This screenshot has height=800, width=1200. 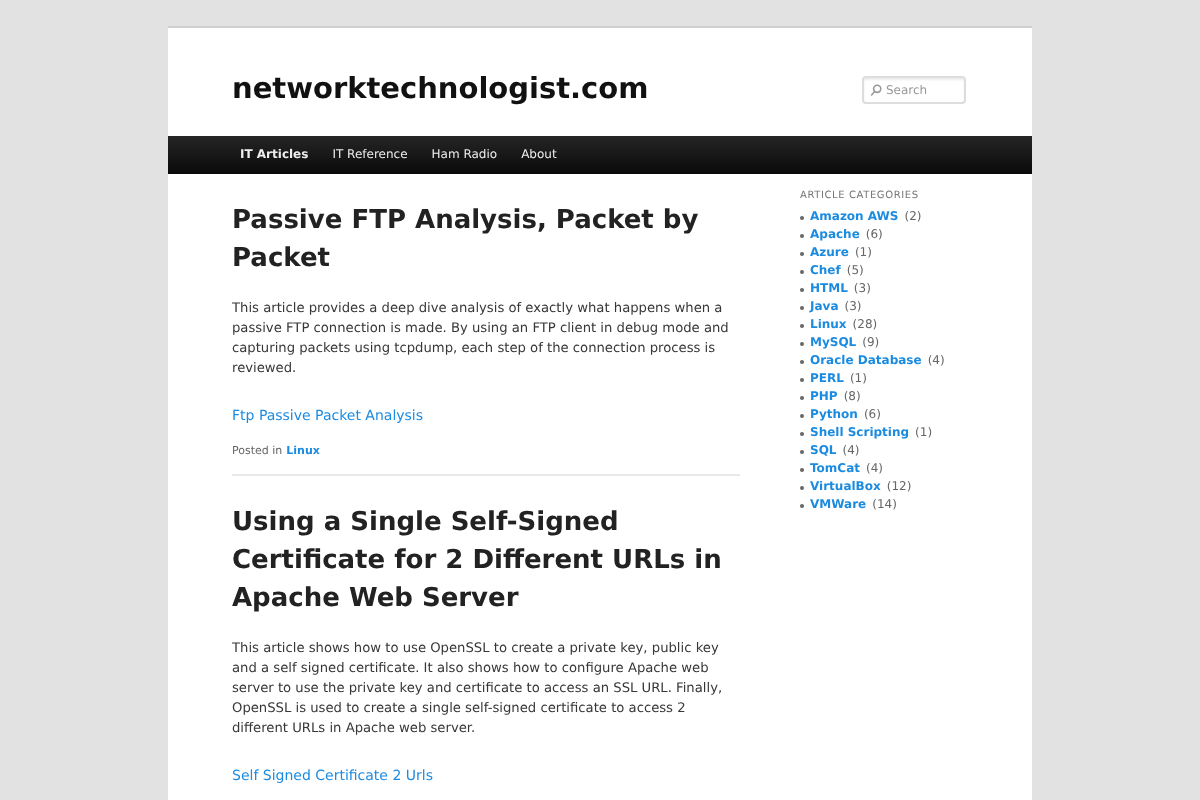 I want to click on search-icon, so click(x=876, y=90).